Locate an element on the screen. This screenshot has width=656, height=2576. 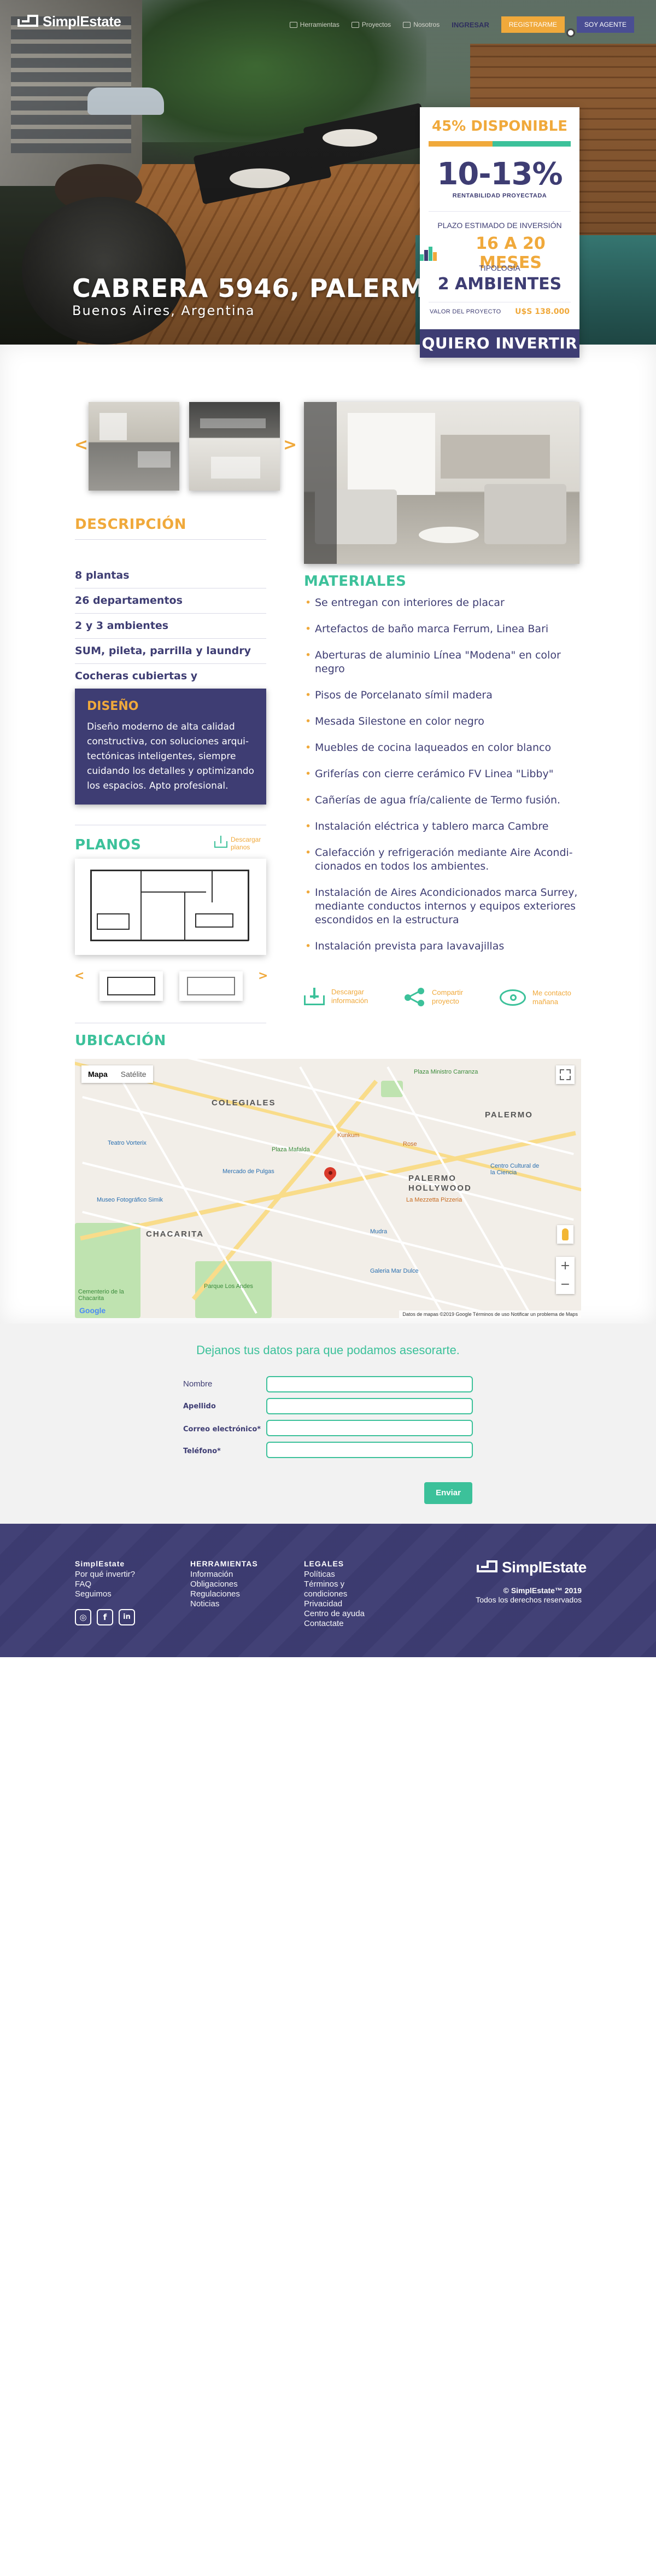
pegman-icon is located at coordinates (565, 1234).